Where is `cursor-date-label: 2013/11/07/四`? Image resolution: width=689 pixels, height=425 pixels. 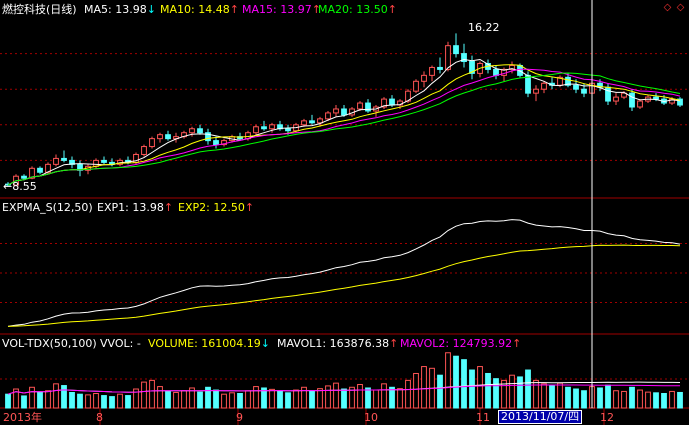
cursor-date-label: 2013/11/07/四 is located at coordinates (540, 417).